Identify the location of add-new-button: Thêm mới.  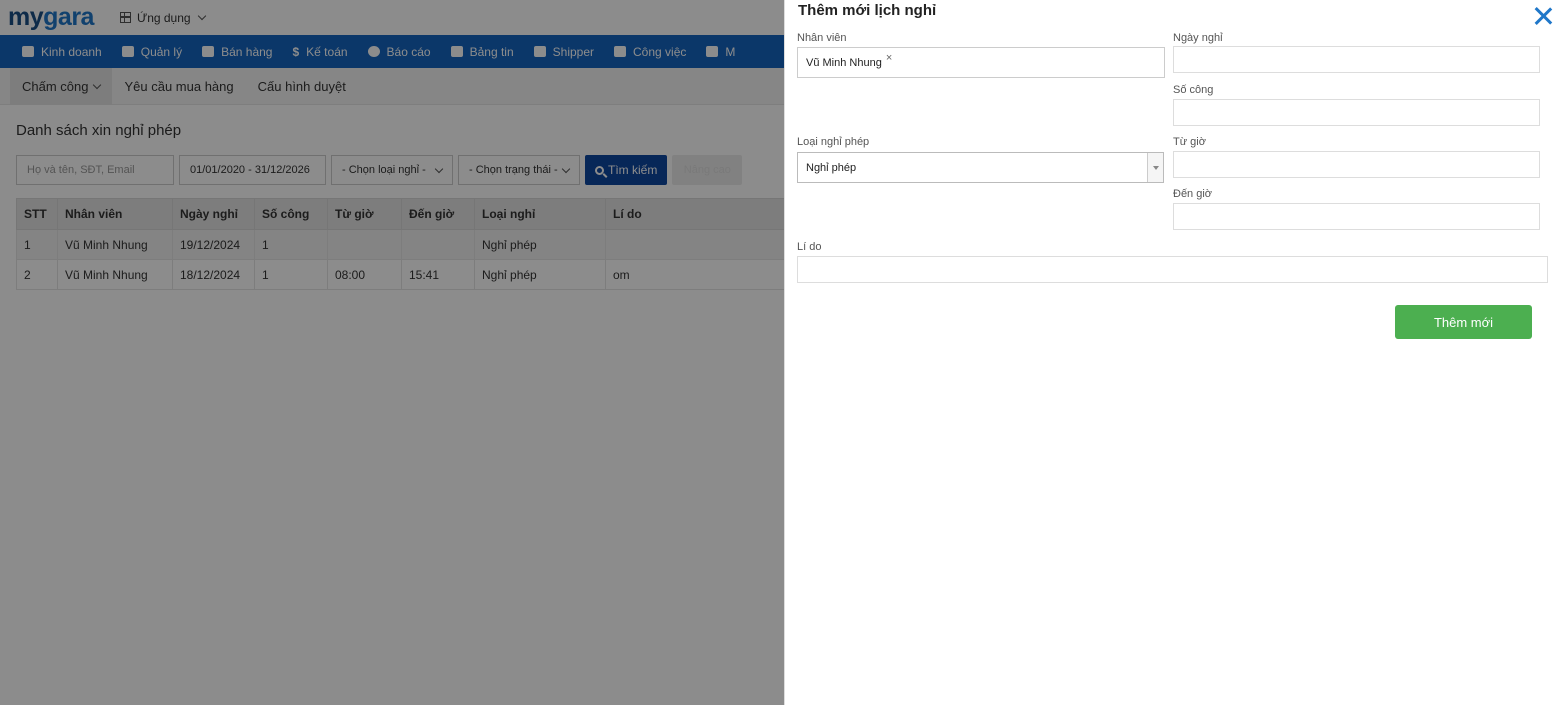
(1463, 322).